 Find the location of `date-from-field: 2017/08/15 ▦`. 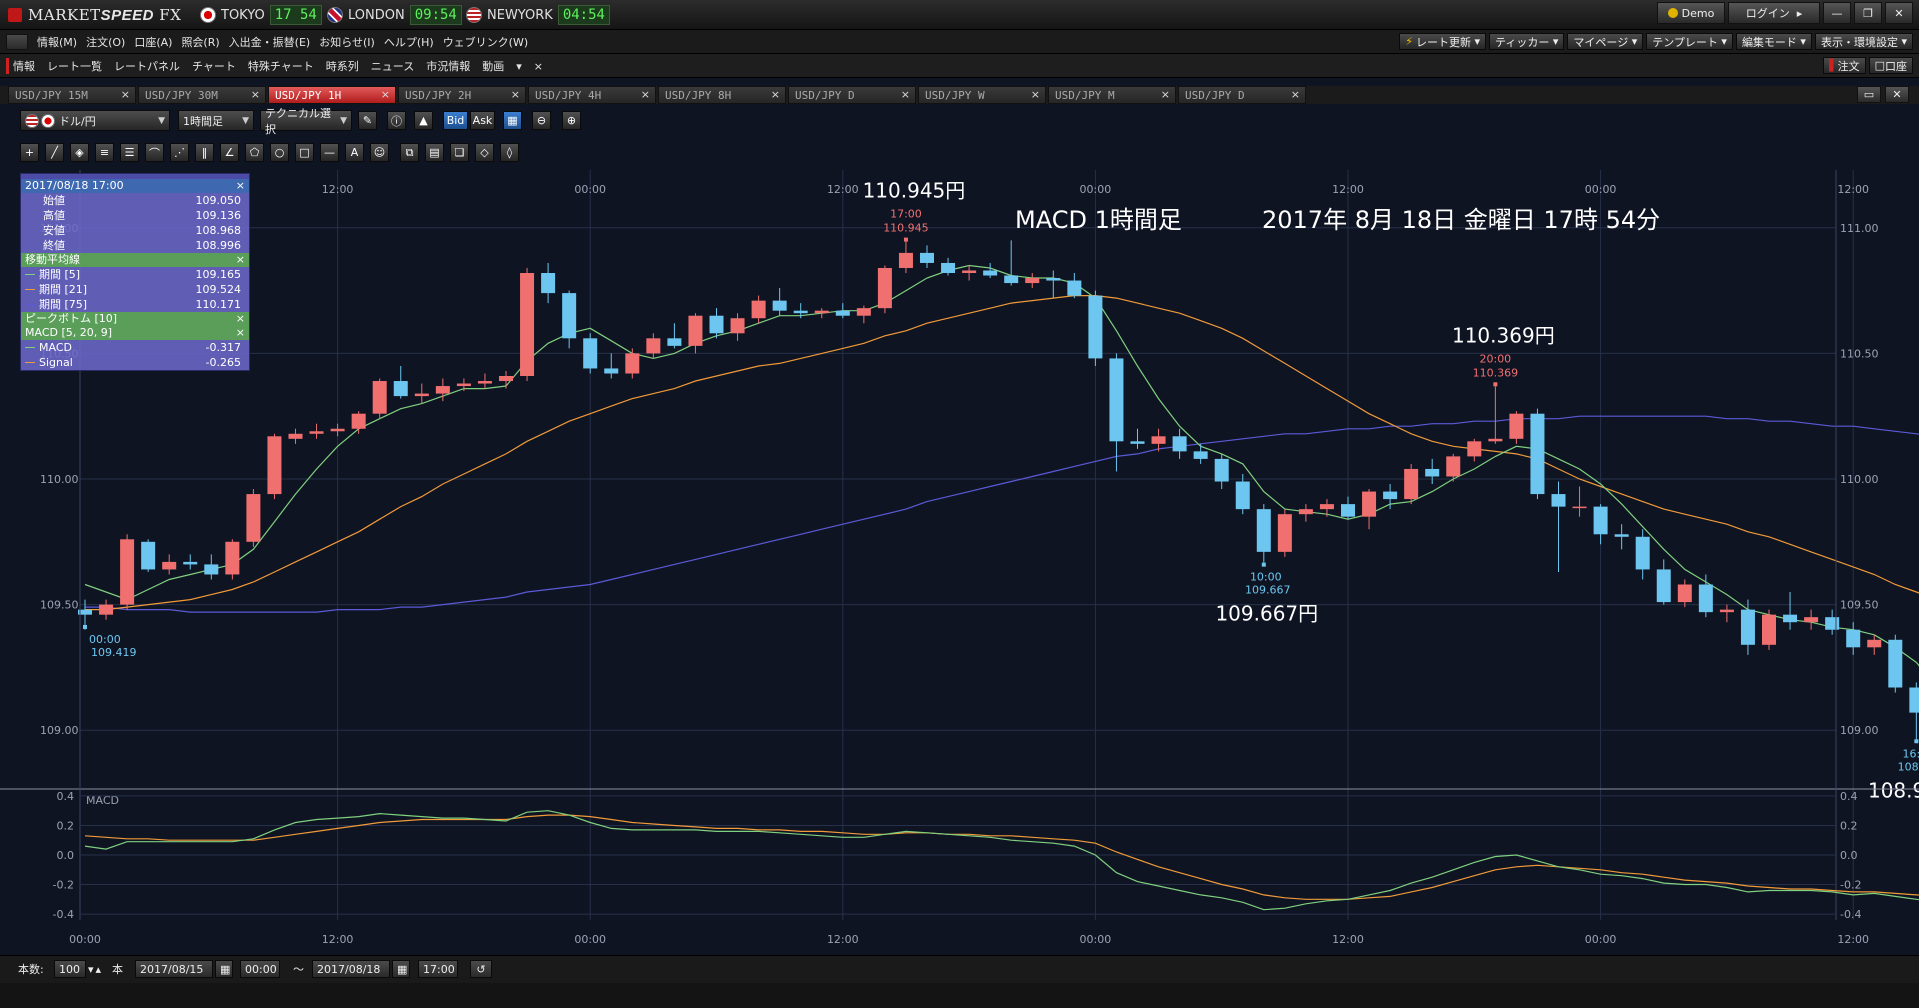

date-from-field: 2017/08/15 ▦ is located at coordinates (184, 969).